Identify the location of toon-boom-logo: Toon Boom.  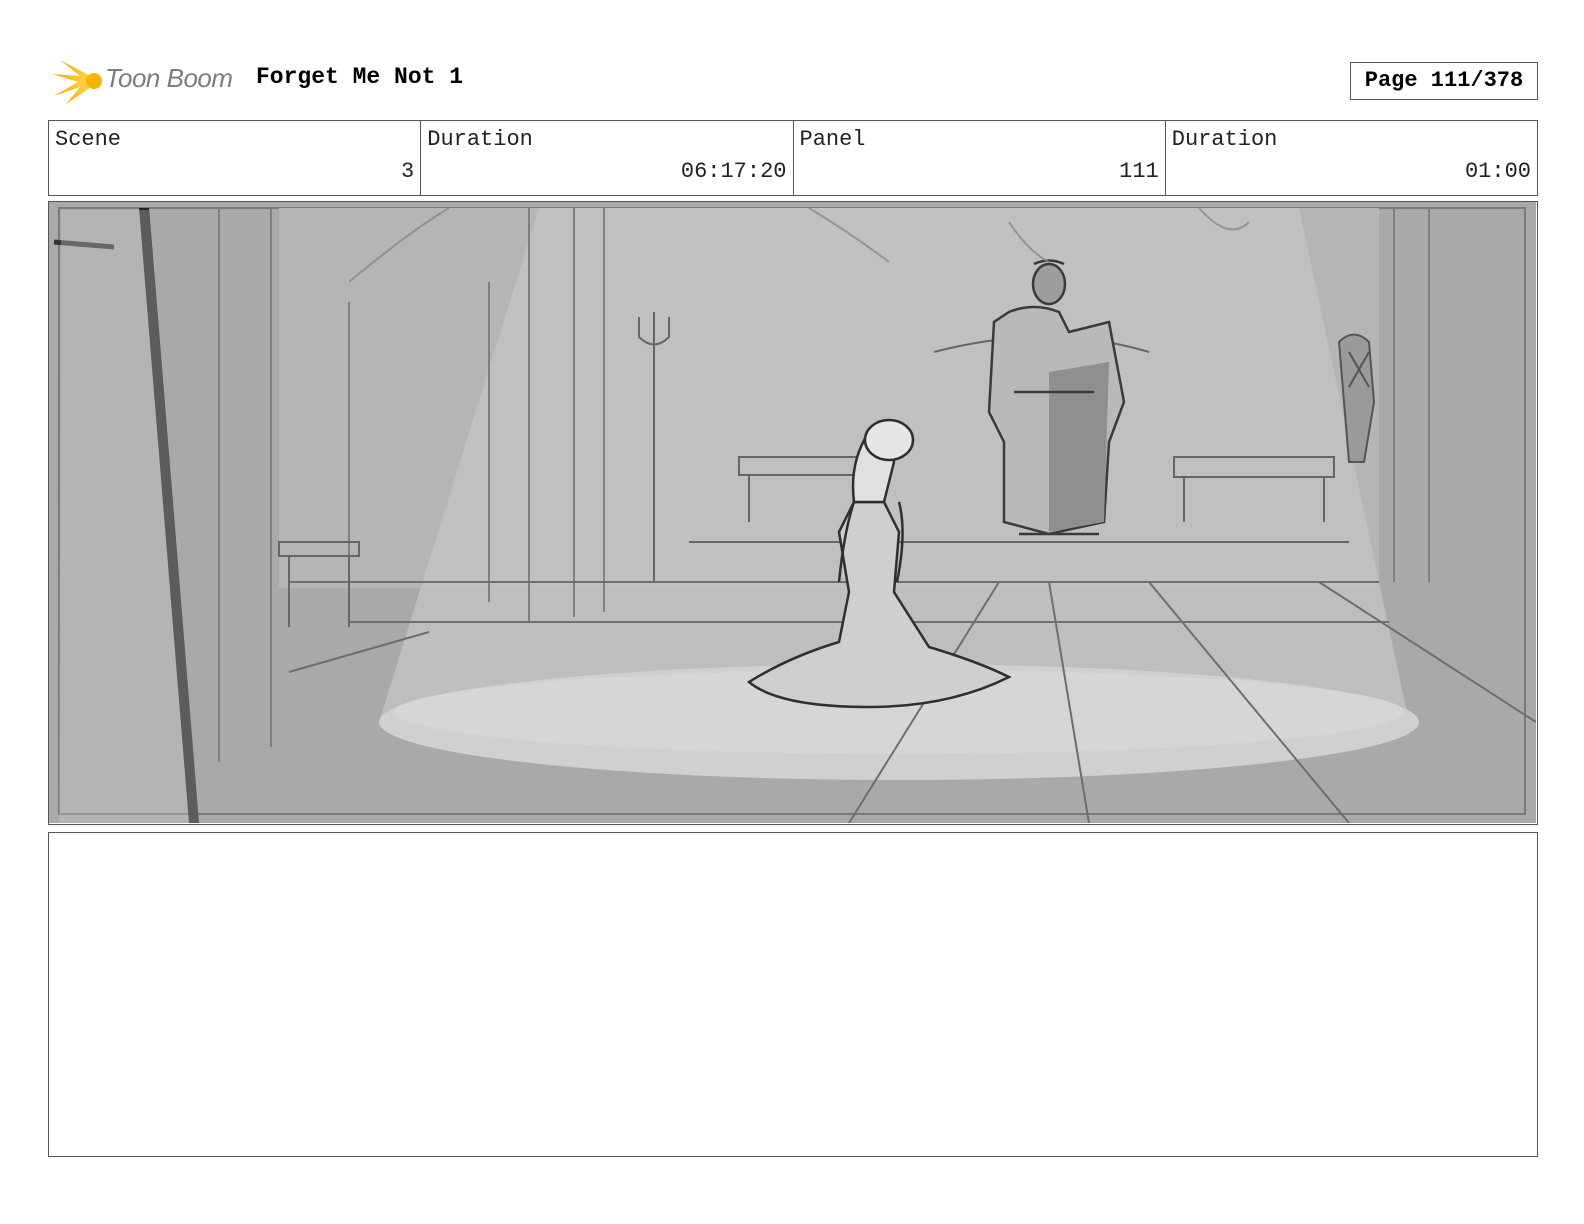
(145, 81).